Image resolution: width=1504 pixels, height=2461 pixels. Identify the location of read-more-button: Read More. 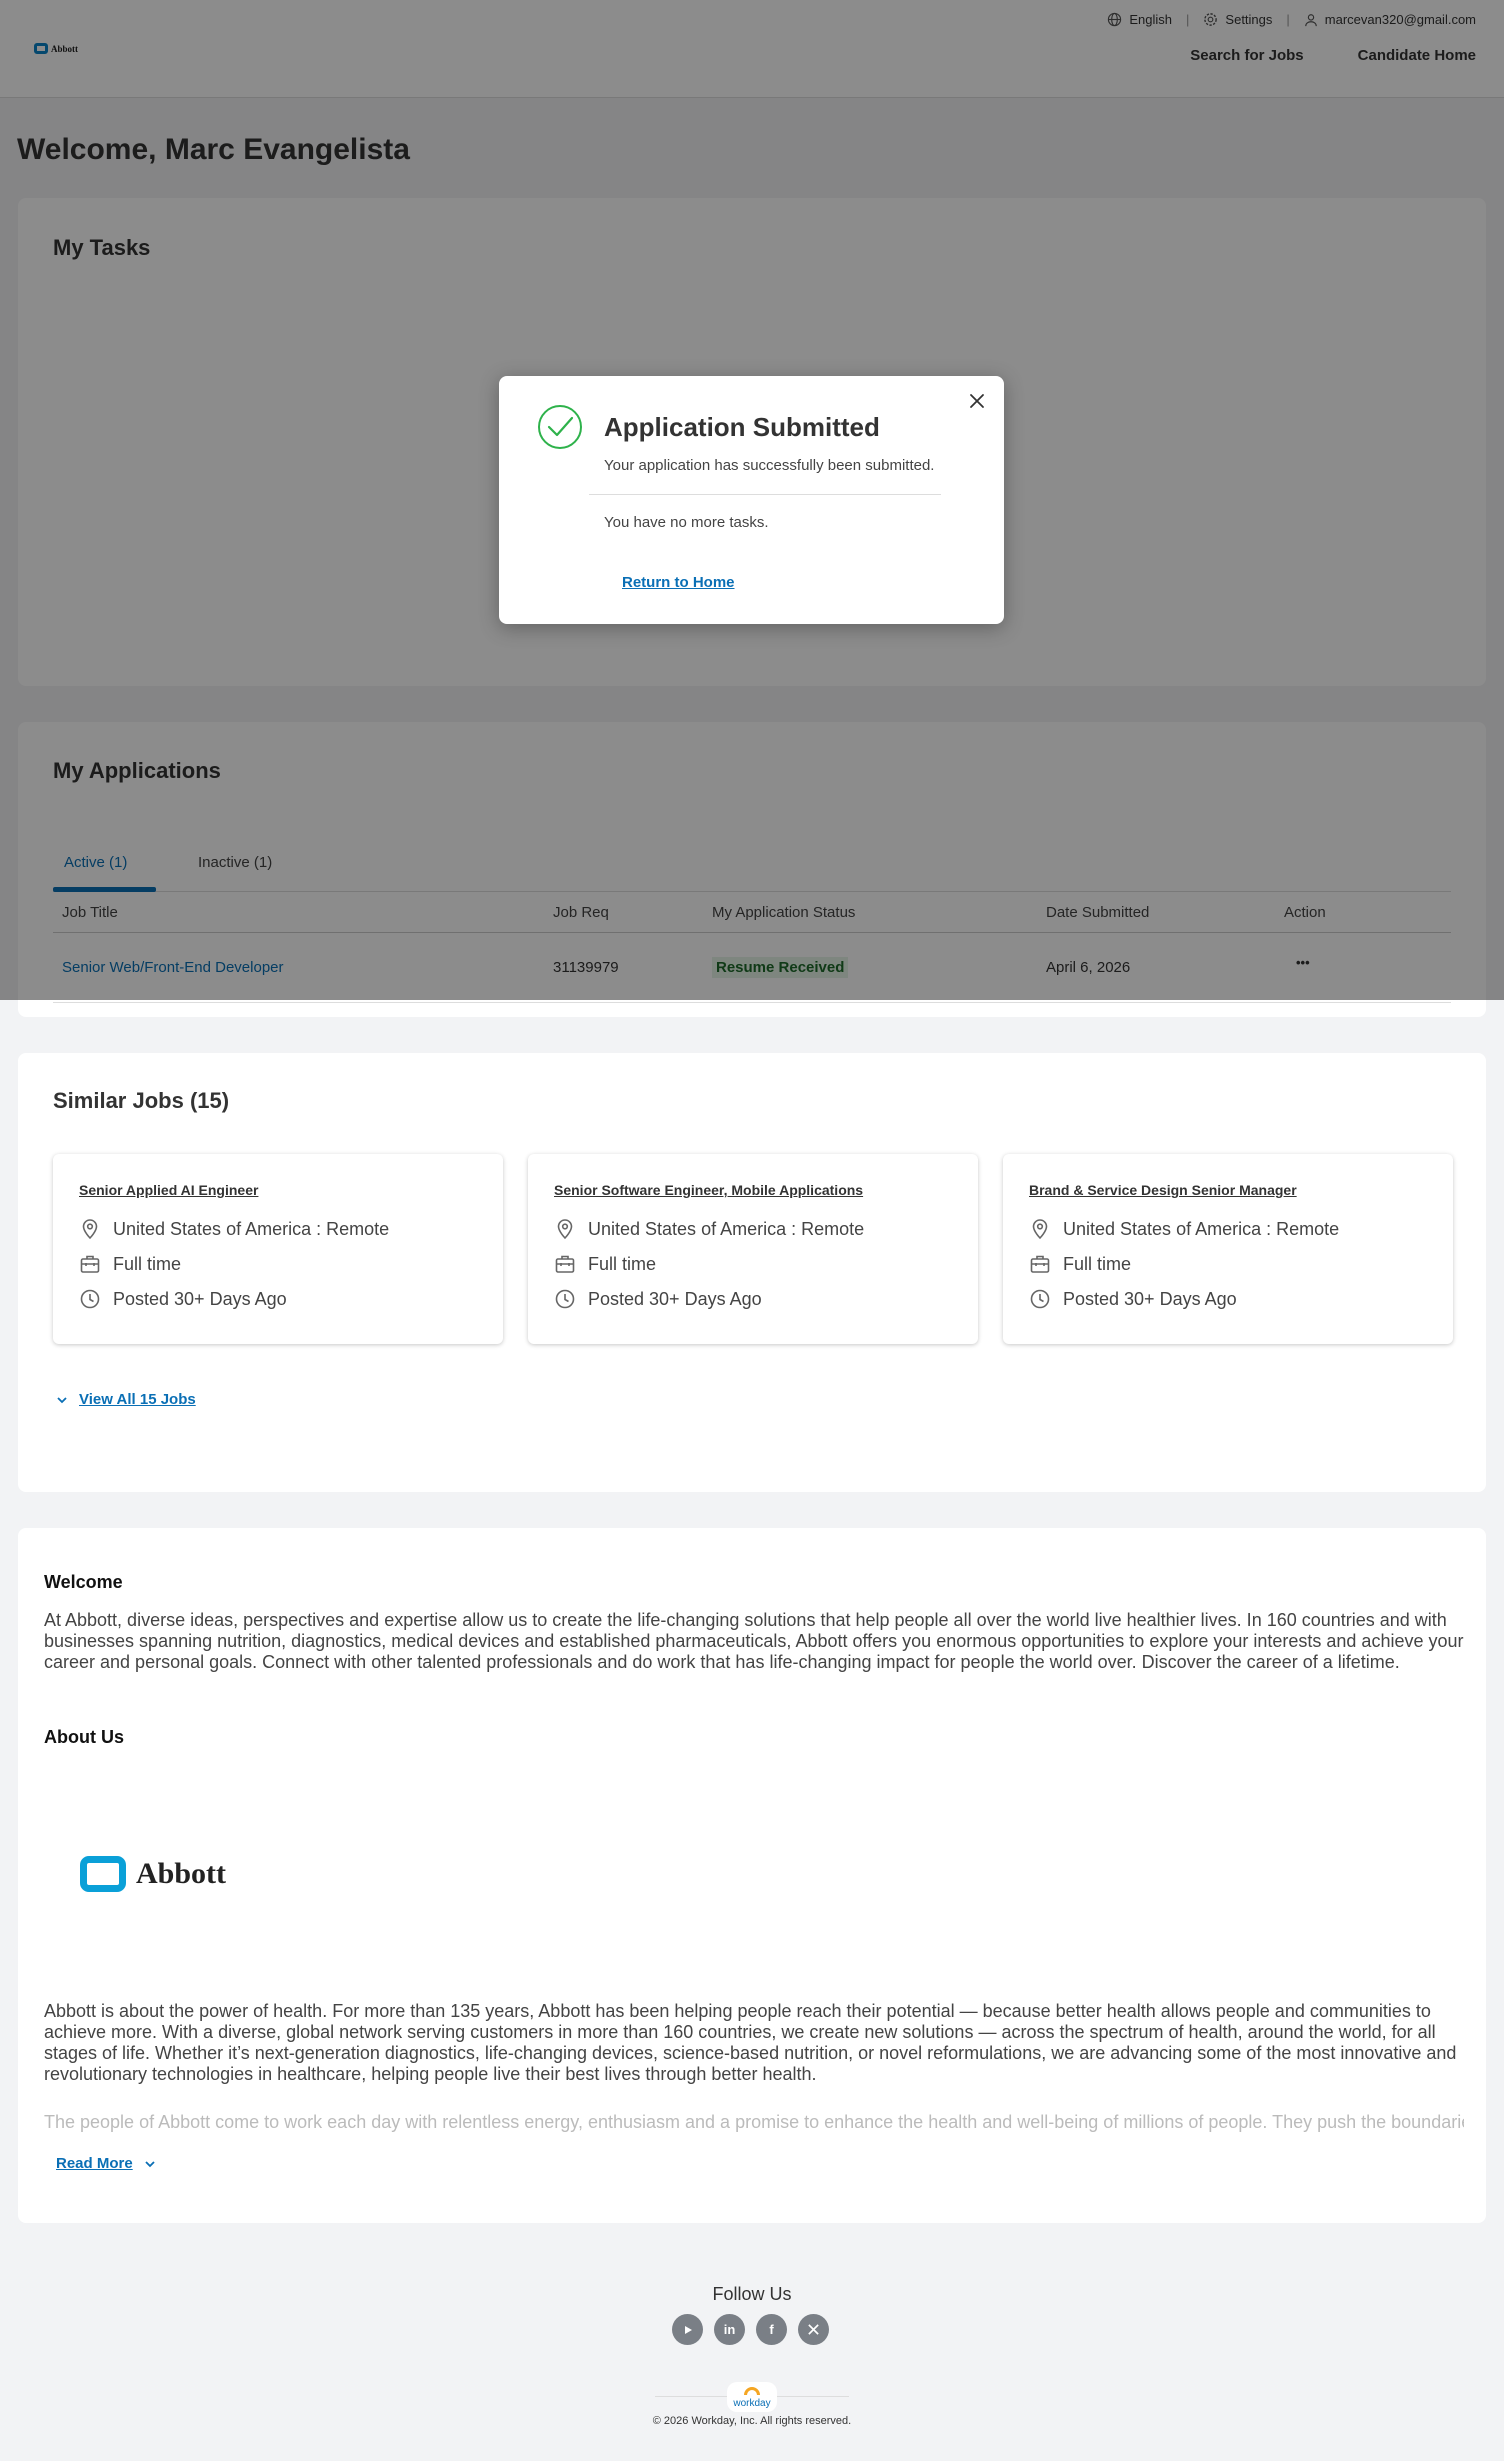
(106, 2163).